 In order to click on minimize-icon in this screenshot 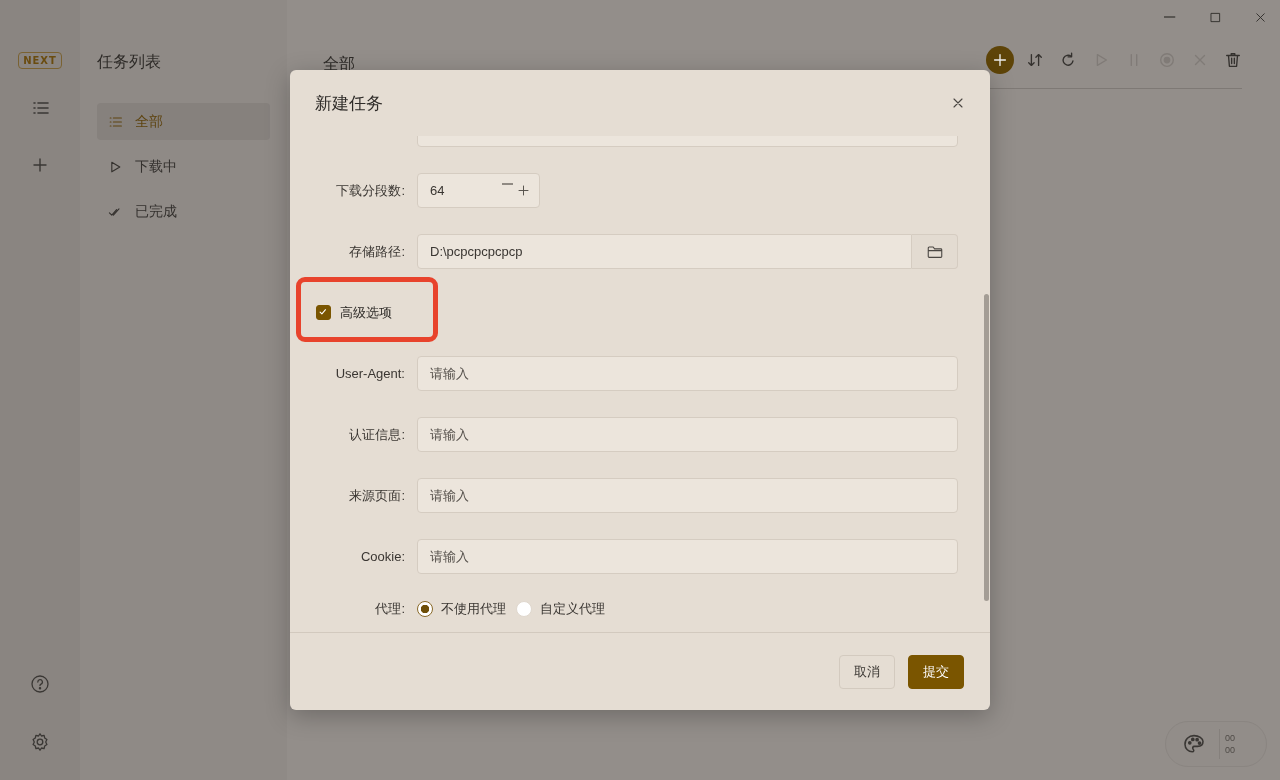, I will do `click(1170, 17)`.